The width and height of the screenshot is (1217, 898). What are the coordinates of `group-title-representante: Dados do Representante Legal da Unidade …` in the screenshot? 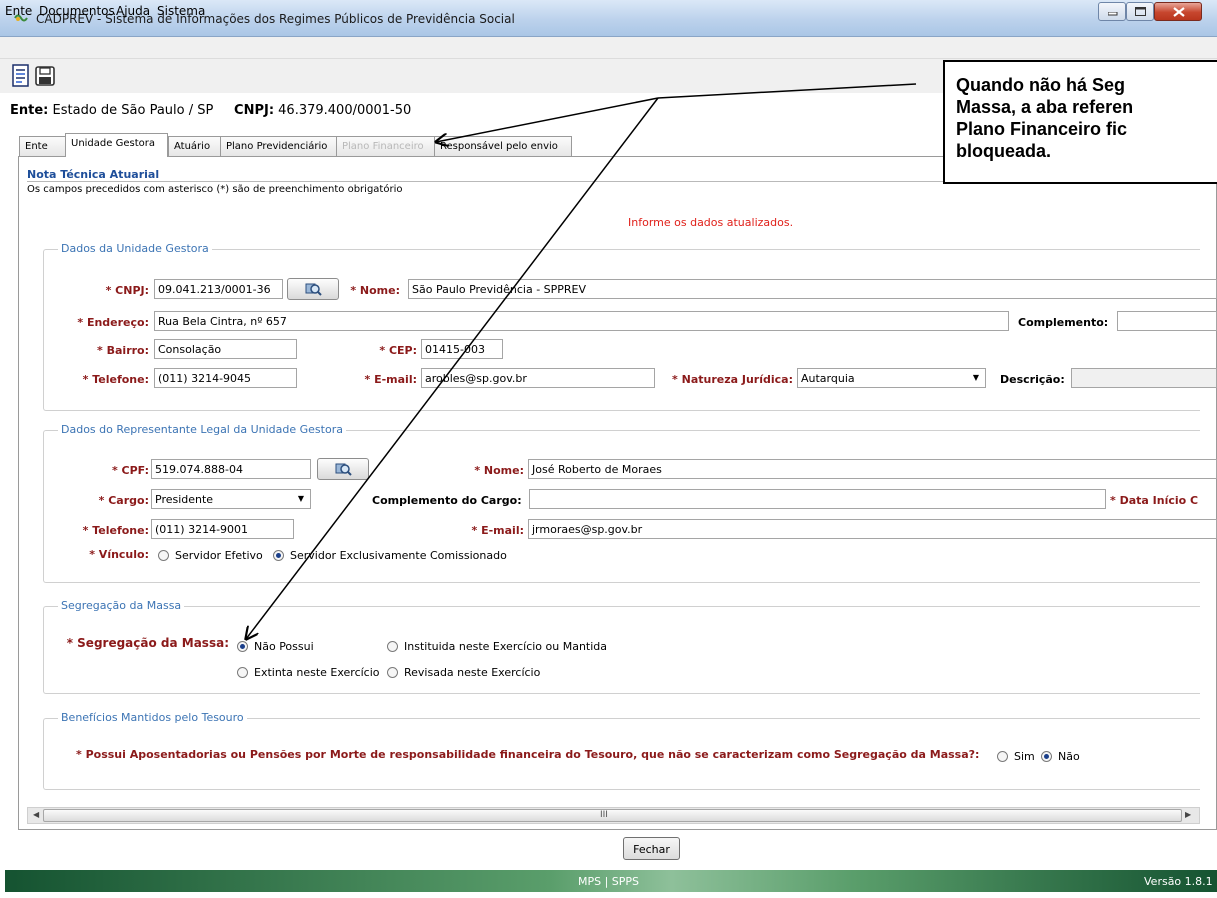 It's located at (202, 429).